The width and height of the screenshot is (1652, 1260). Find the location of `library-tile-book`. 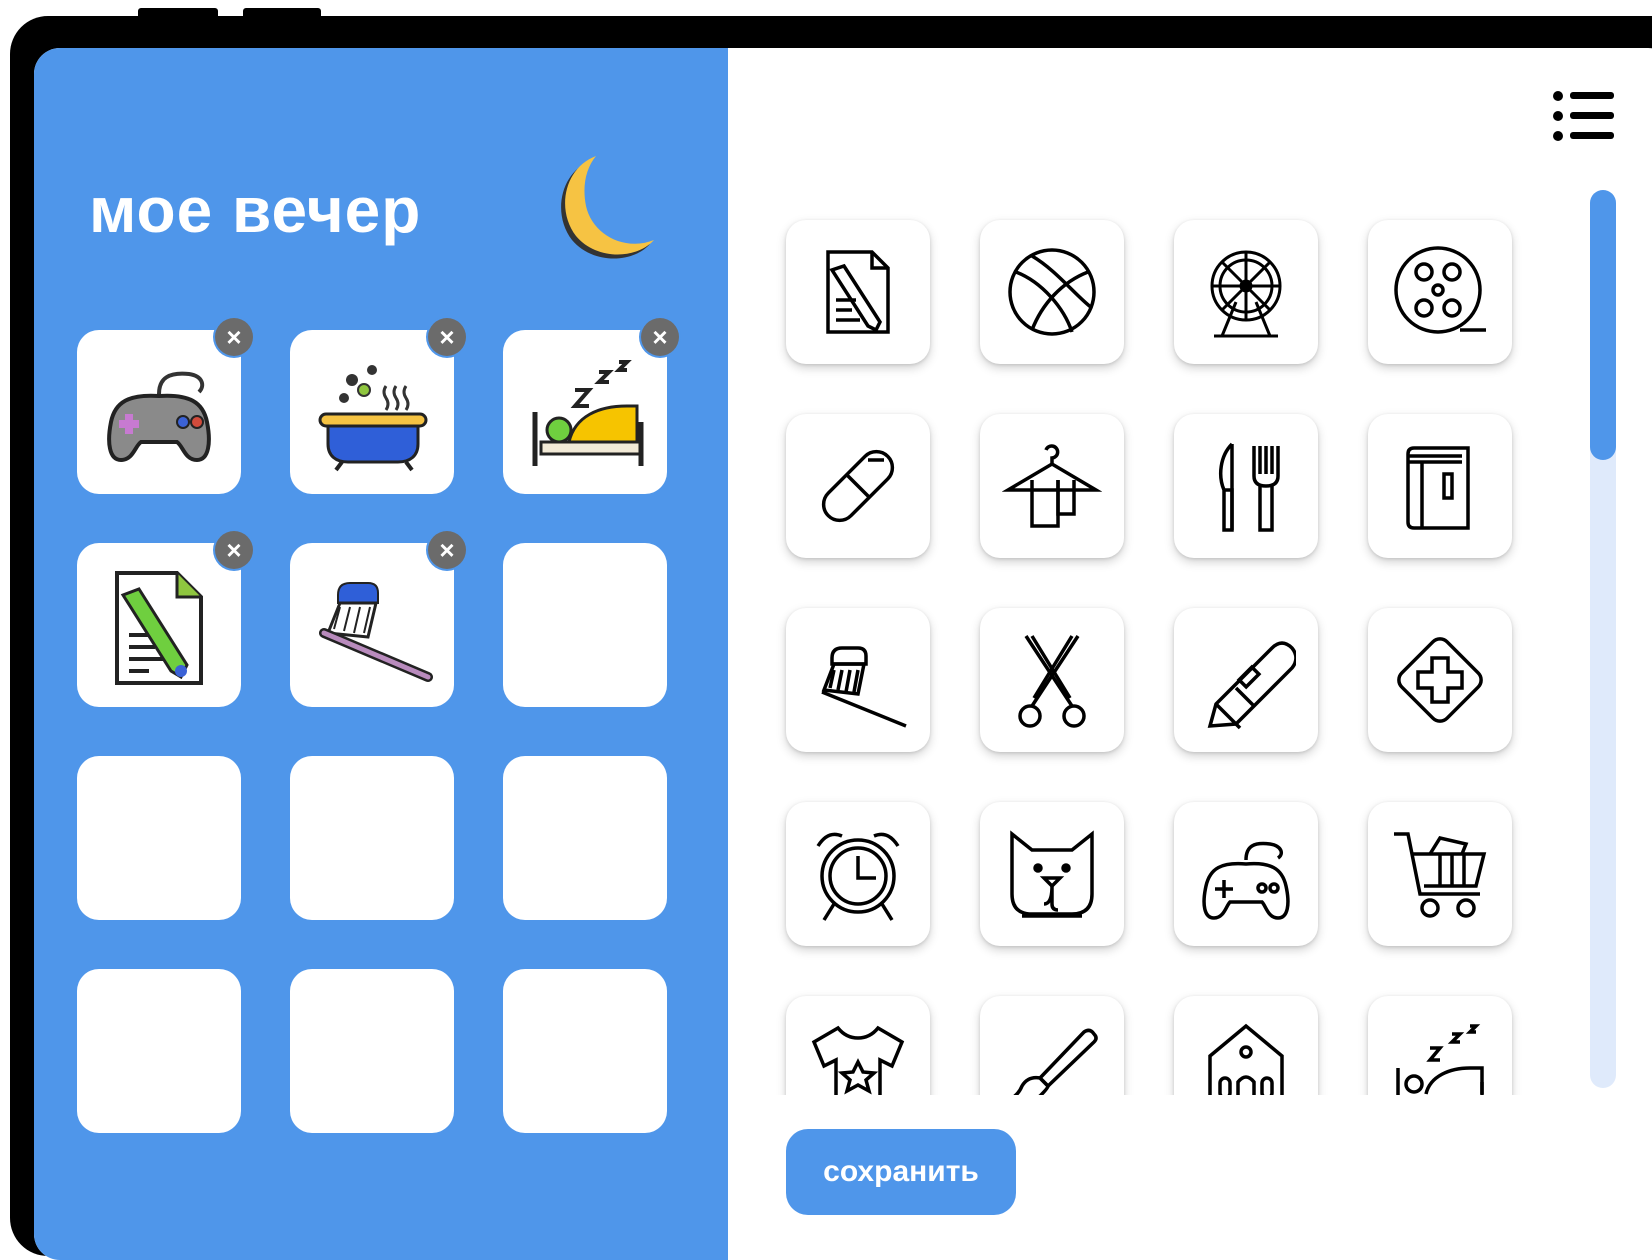

library-tile-book is located at coordinates (1440, 486).